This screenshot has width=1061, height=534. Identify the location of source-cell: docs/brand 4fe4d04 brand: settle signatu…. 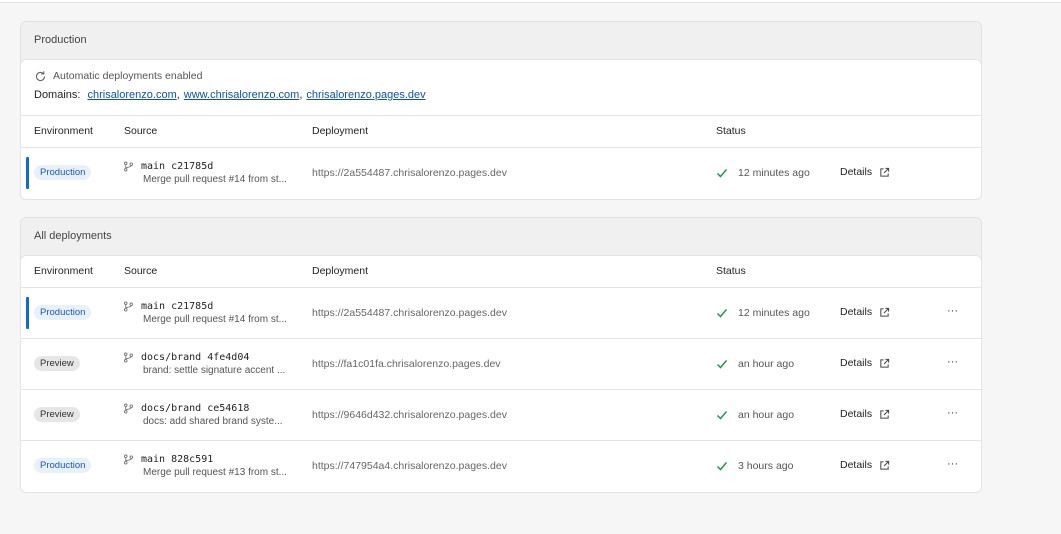
(214, 363).